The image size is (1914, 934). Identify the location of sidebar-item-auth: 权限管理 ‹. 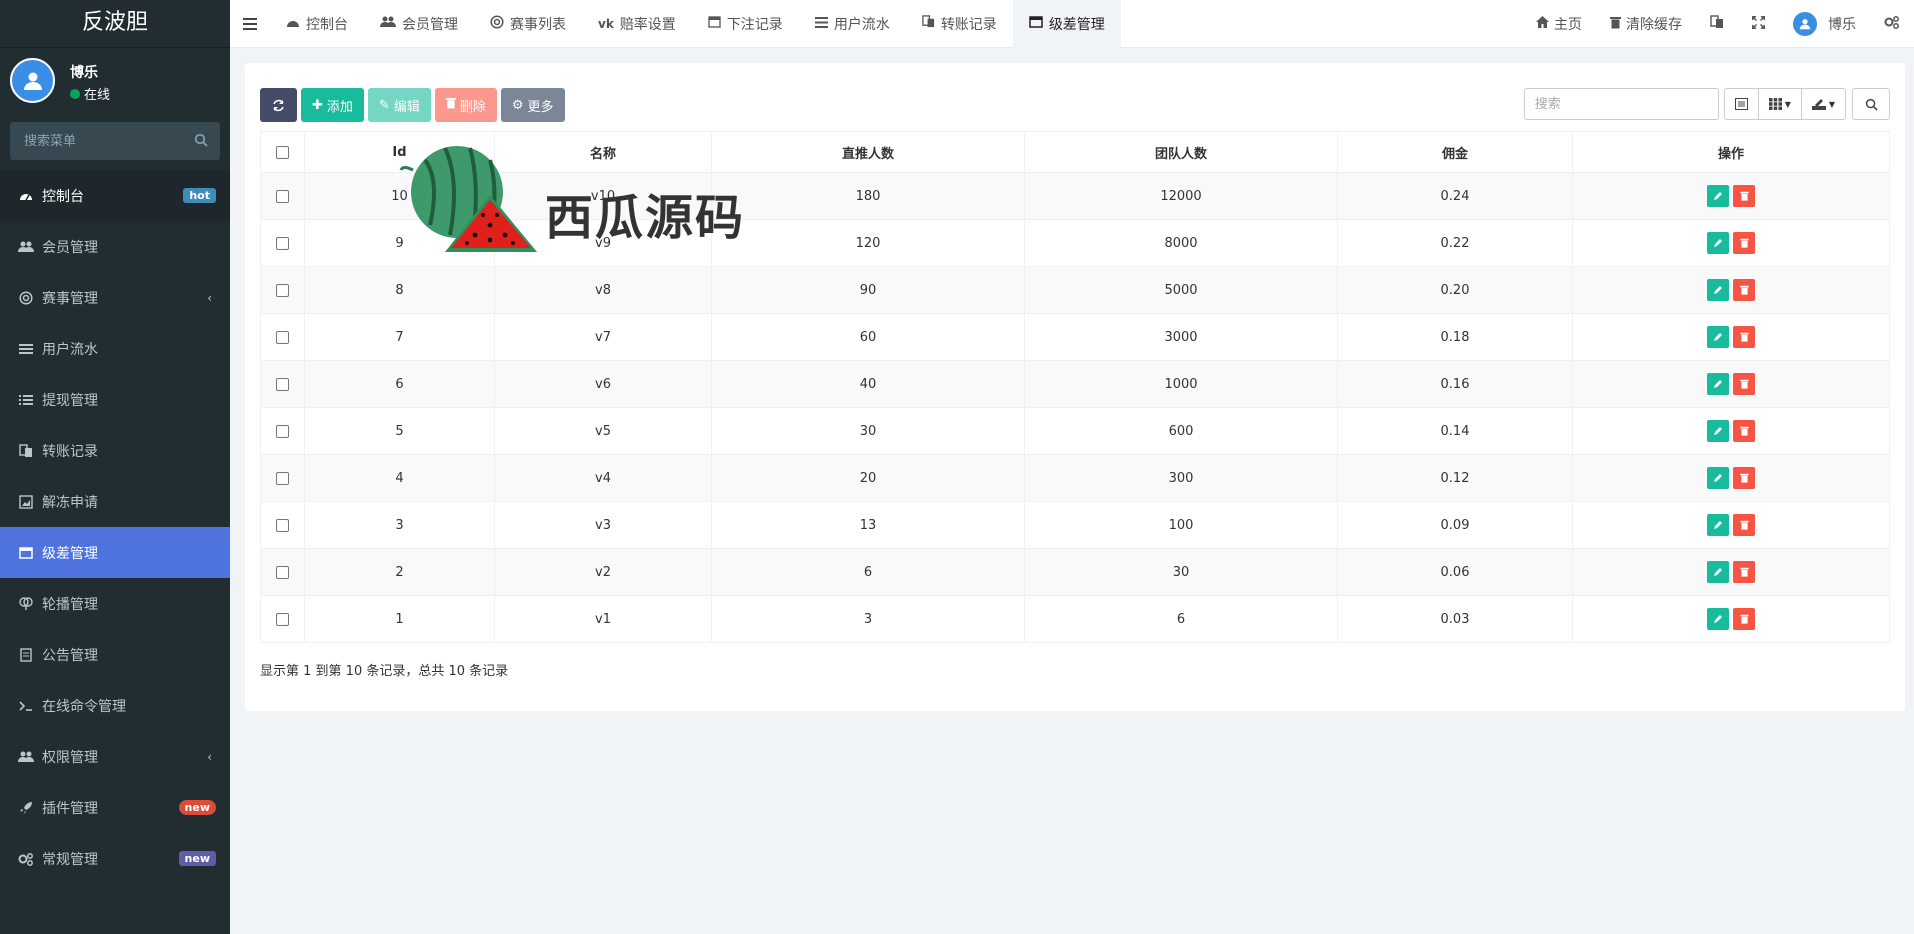
(115, 756).